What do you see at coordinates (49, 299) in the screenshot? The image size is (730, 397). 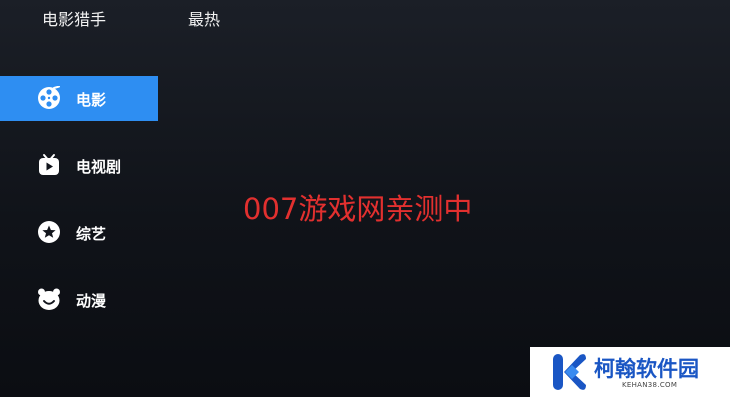 I see `bear-face-icon` at bounding box center [49, 299].